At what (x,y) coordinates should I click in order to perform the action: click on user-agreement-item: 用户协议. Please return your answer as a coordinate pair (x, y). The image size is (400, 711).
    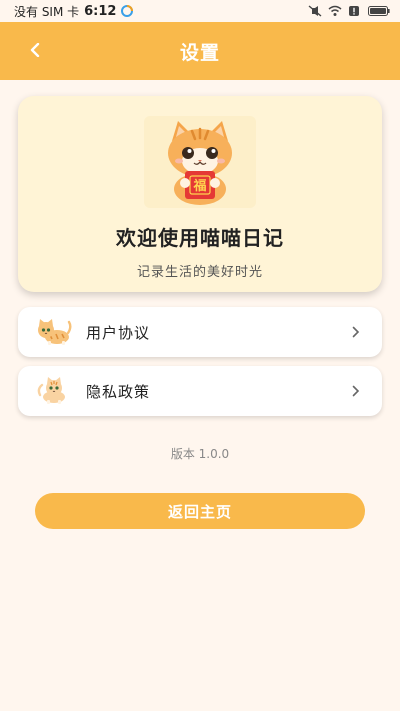
    Looking at the image, I should click on (200, 332).